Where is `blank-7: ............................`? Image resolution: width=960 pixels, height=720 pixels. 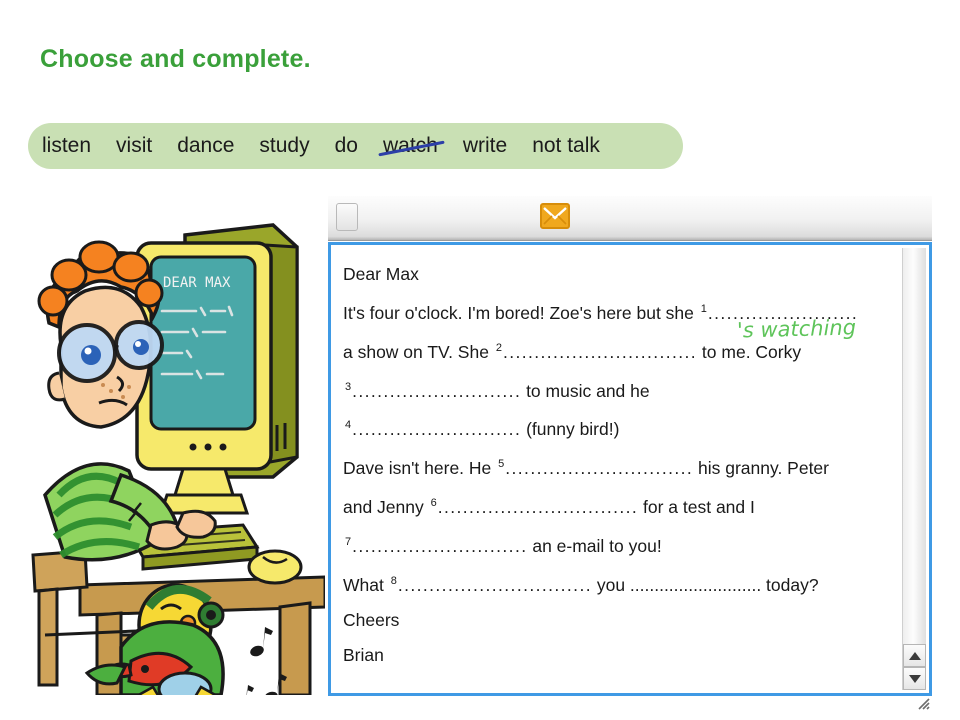 blank-7: ............................ is located at coordinates (439, 546).